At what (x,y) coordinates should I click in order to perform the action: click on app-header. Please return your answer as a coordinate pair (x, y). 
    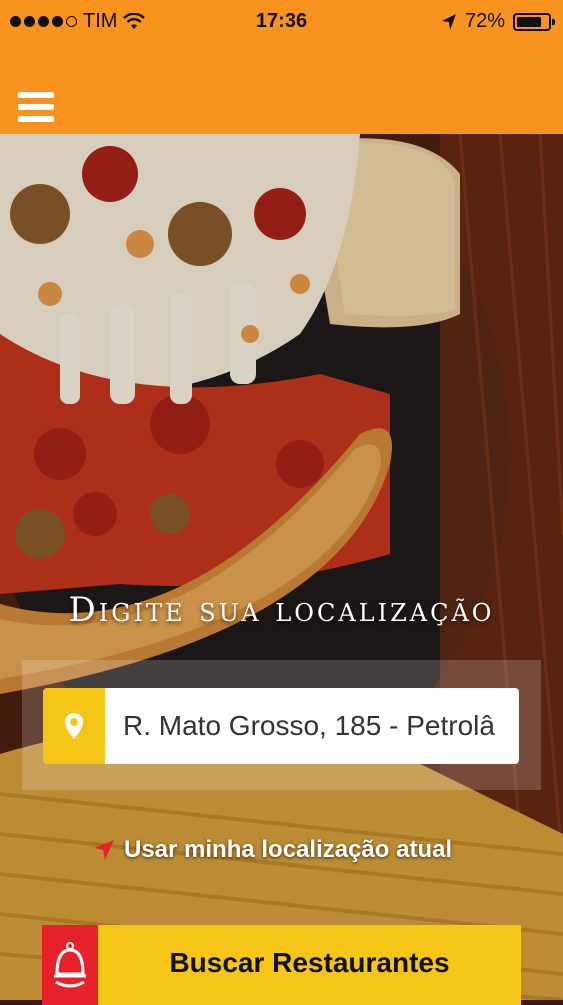
    Looking at the image, I should click on (281, 88).